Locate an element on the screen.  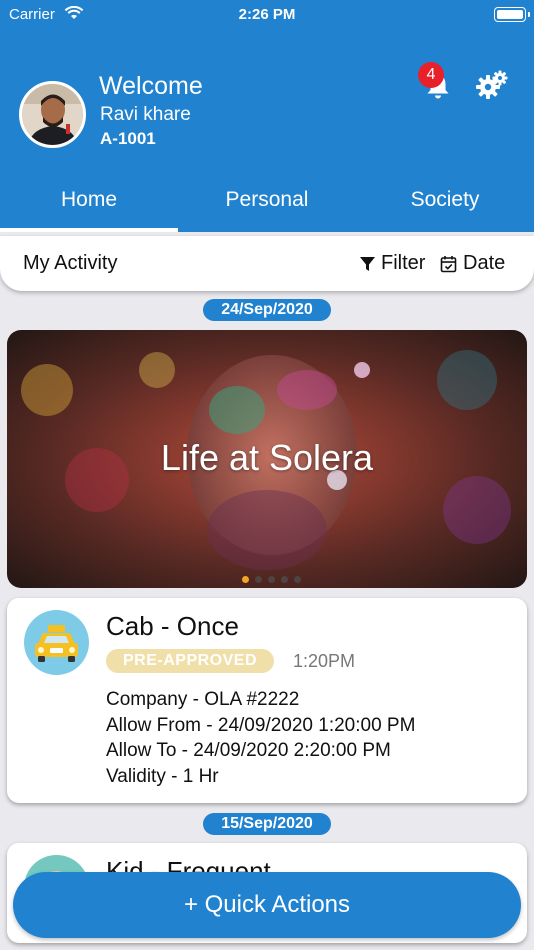
tab-home: Home is located at coordinates (89, 200).